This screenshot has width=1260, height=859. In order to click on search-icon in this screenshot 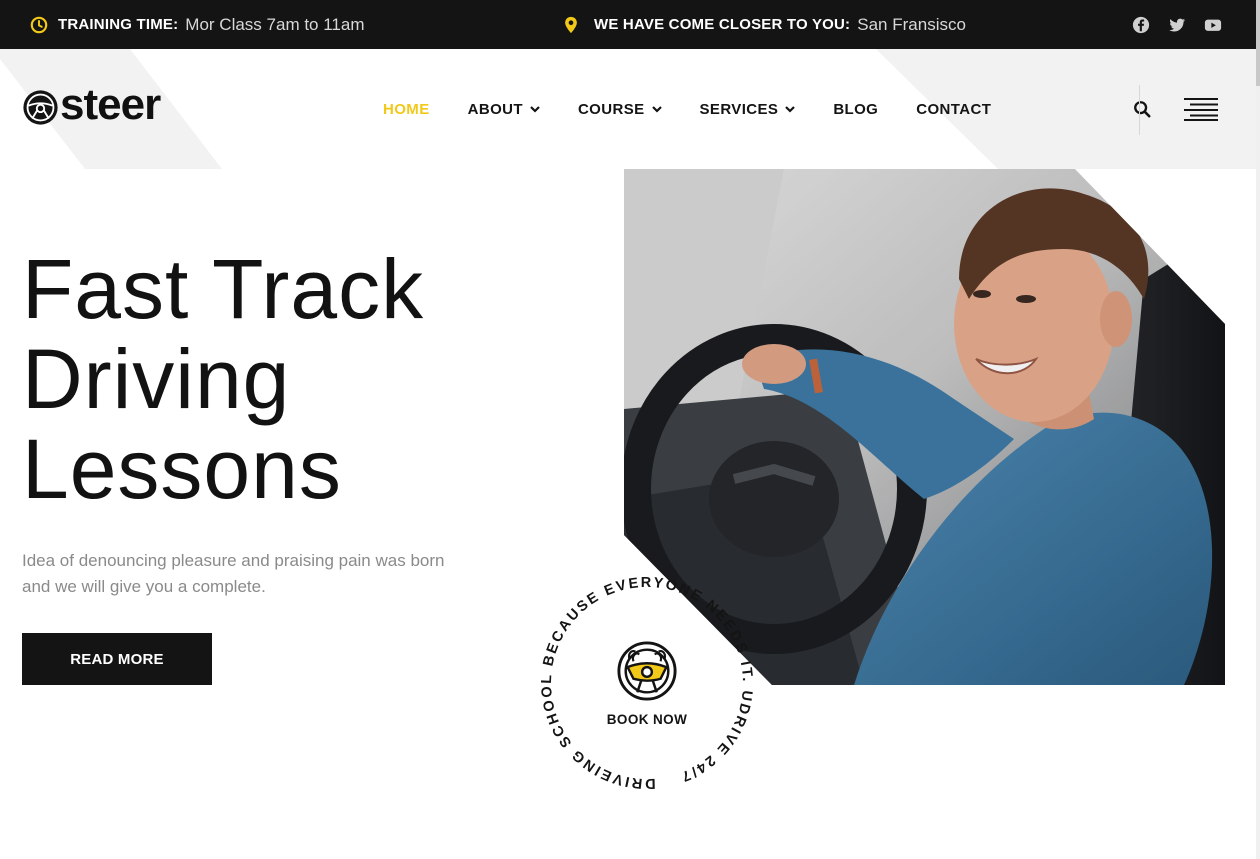, I will do `click(1142, 109)`.